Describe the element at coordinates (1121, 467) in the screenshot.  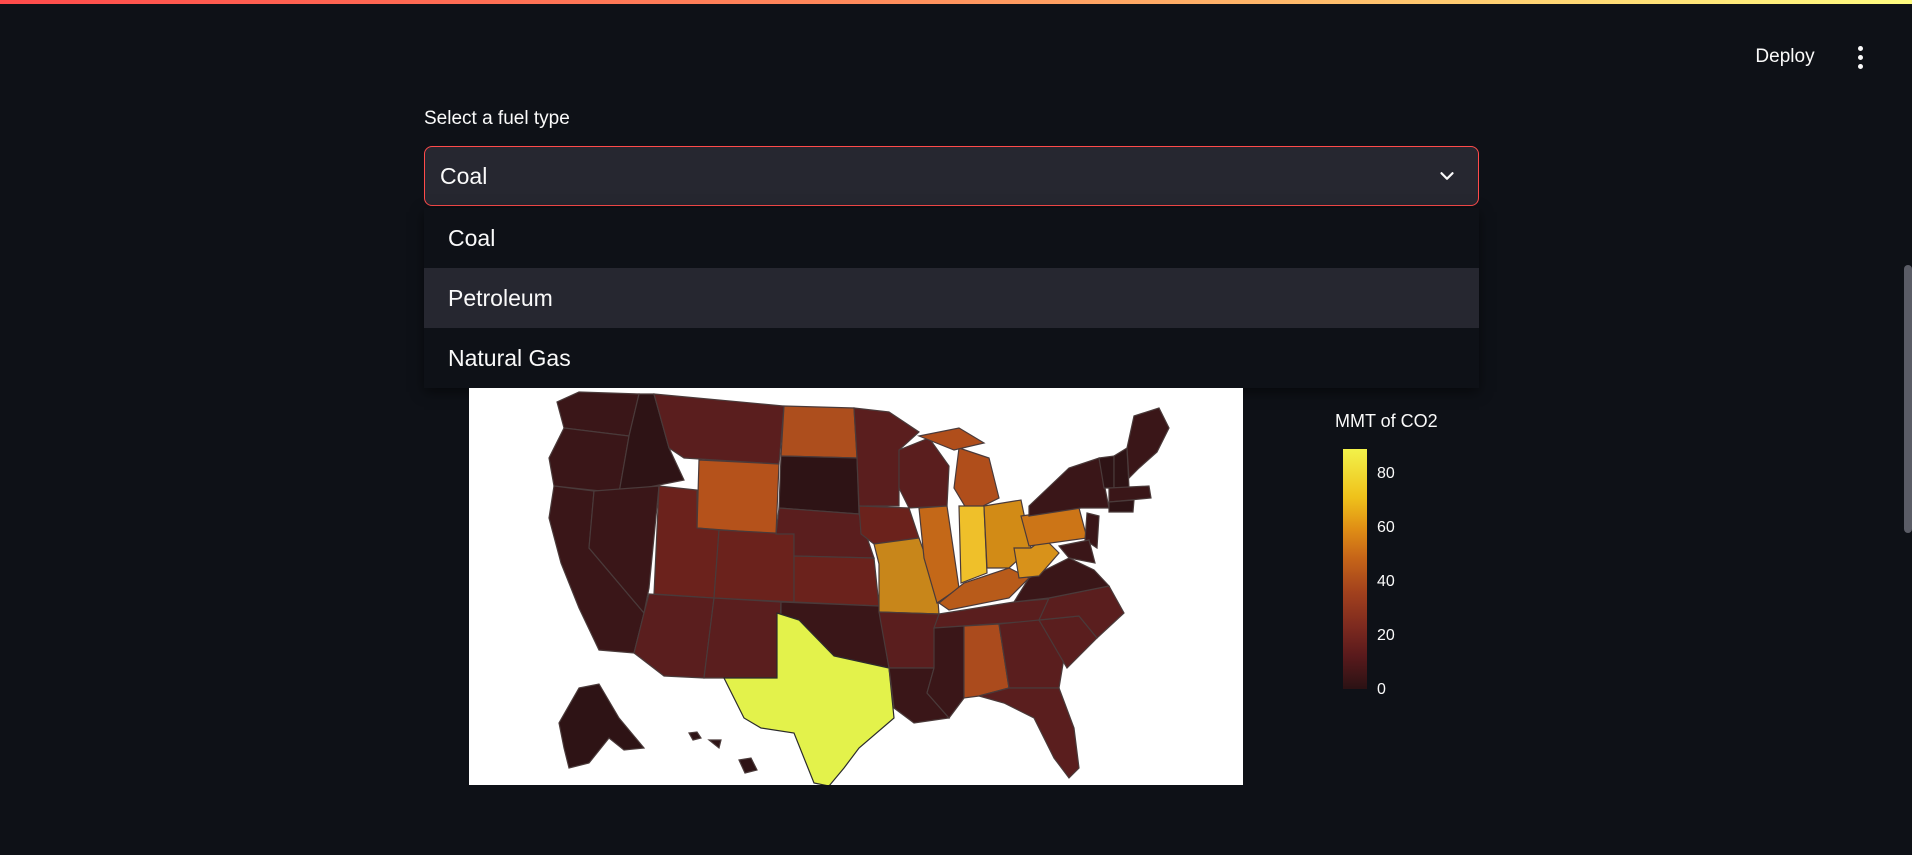
I see `state-new-hampshire` at that location.